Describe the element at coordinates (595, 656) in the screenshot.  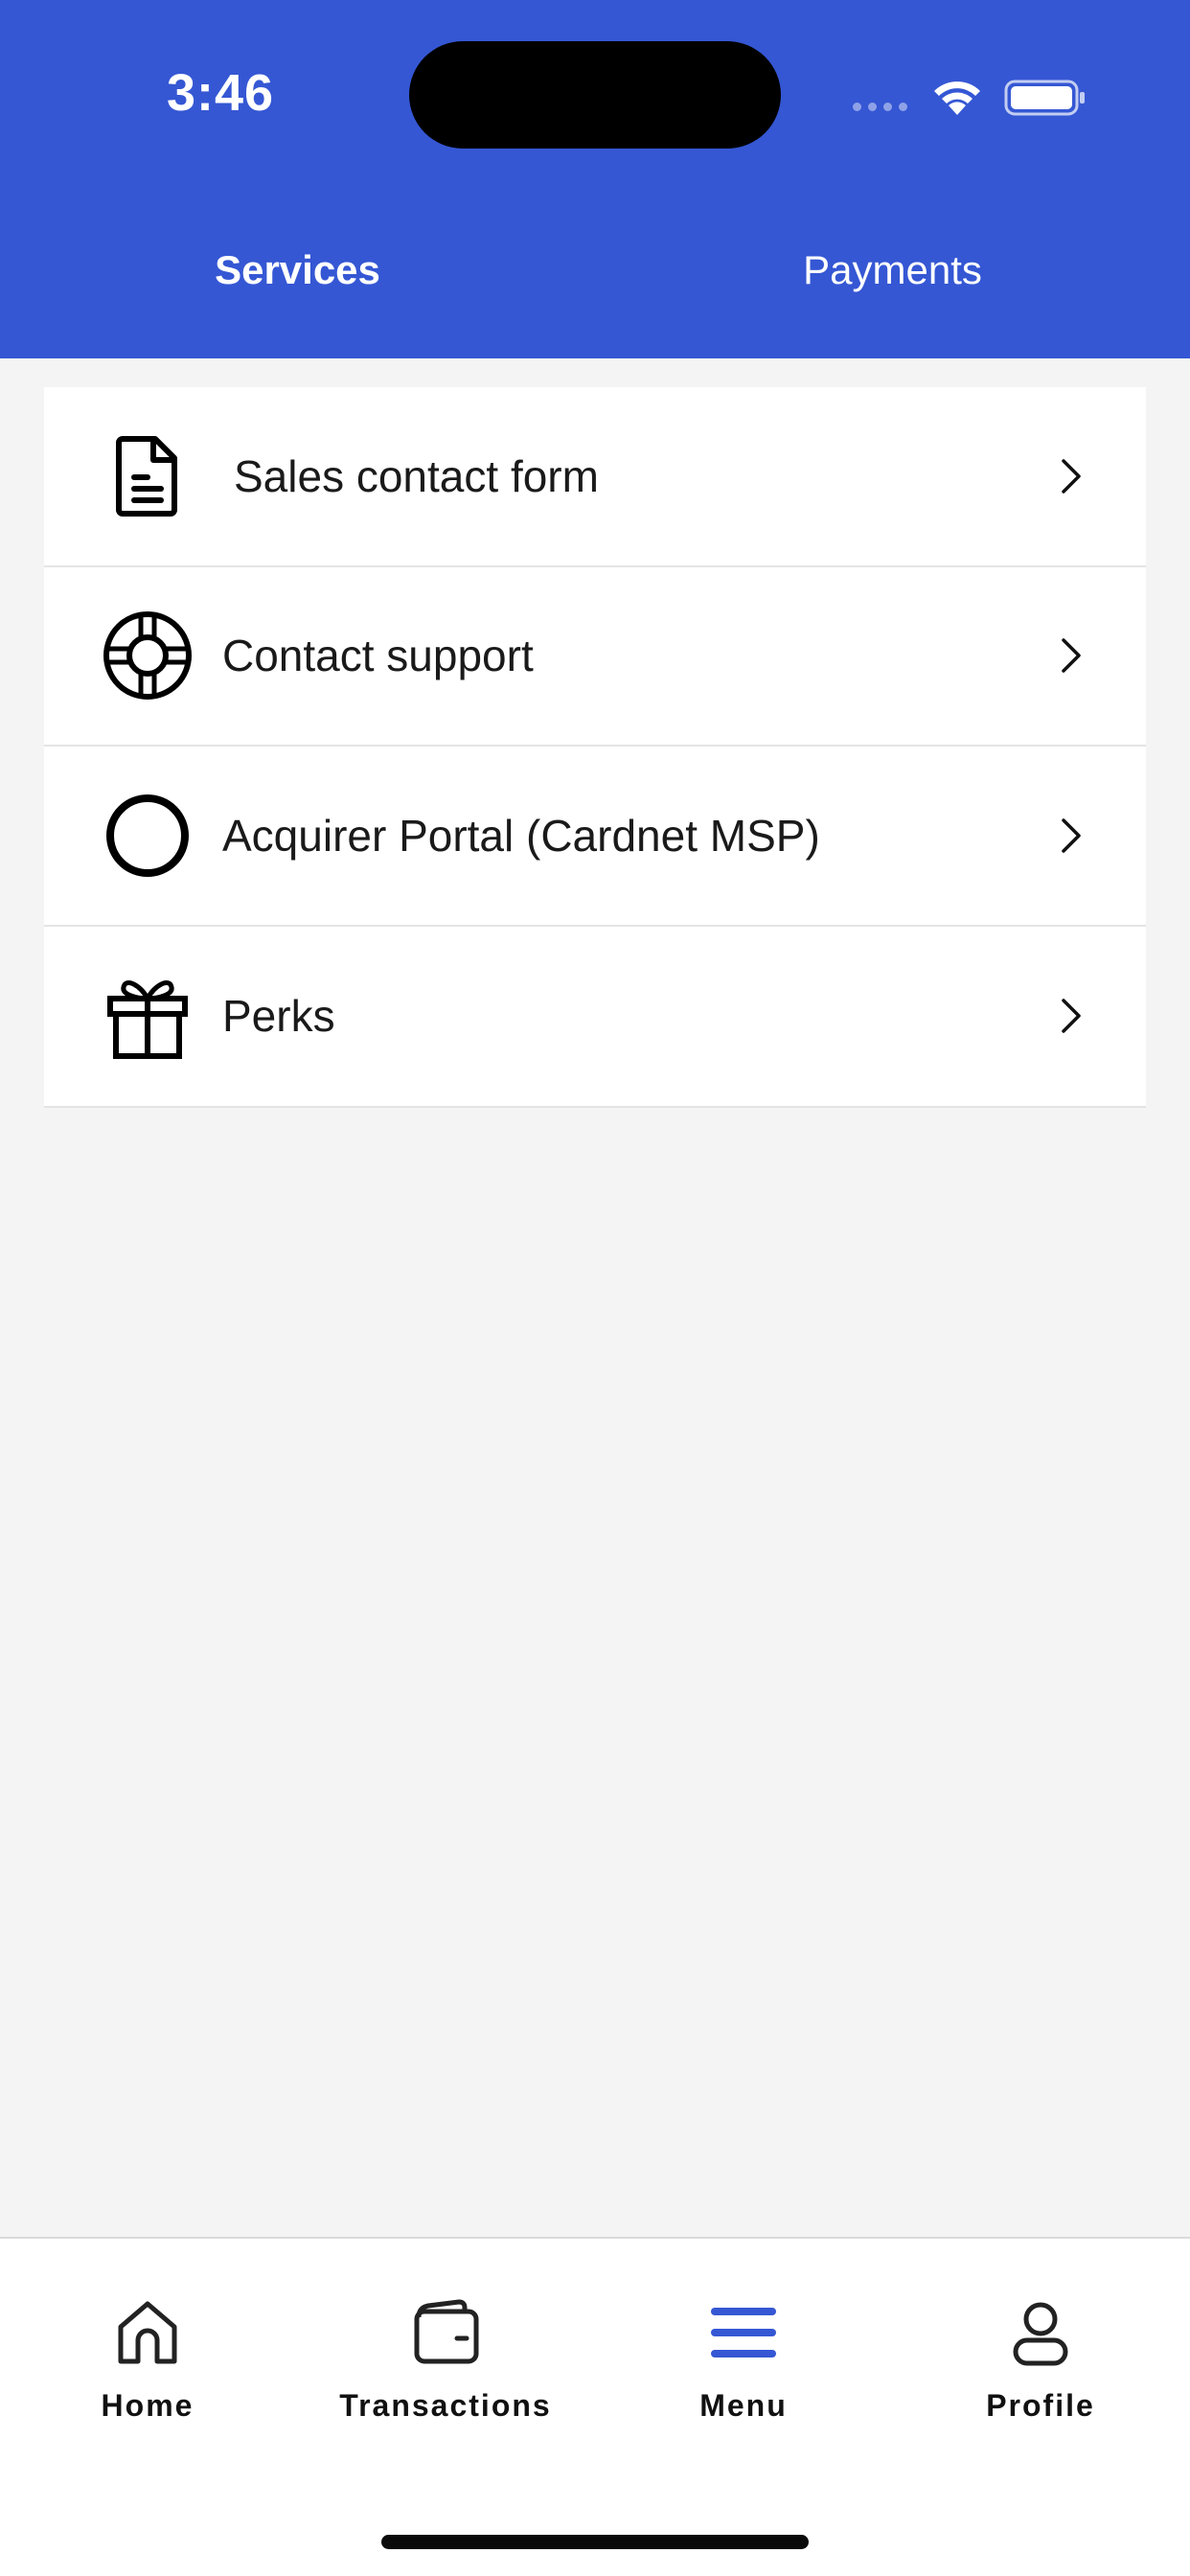
I see `list-item-contact-support: Contact support` at that location.